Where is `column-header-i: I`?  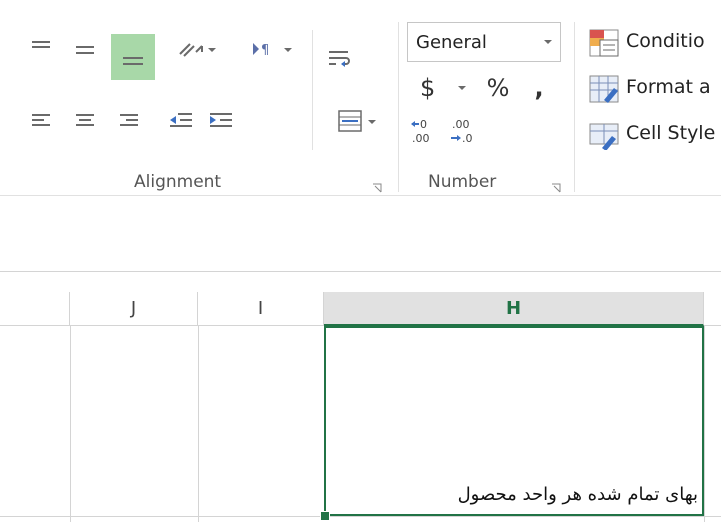
column-header-i: I is located at coordinates (261, 309).